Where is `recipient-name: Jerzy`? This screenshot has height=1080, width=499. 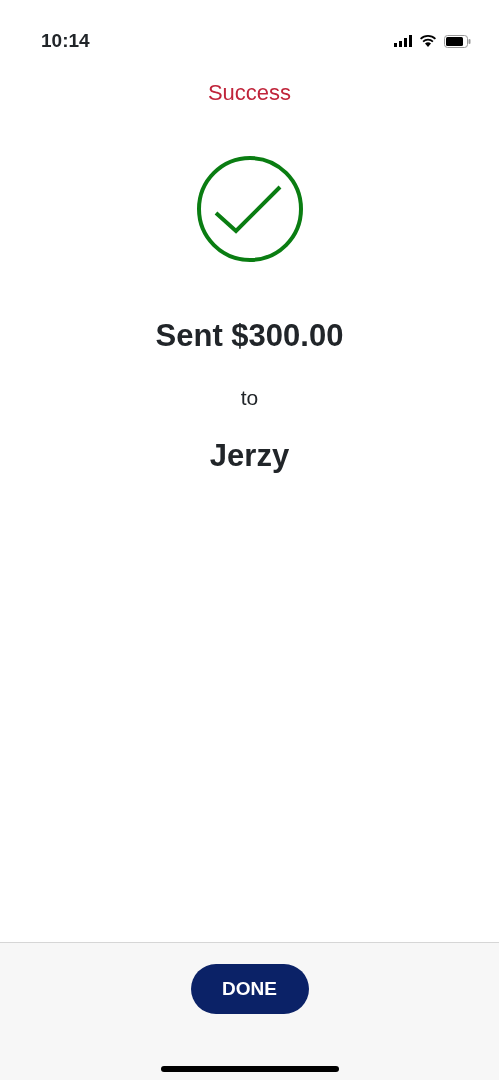
recipient-name: Jerzy is located at coordinates (249, 456).